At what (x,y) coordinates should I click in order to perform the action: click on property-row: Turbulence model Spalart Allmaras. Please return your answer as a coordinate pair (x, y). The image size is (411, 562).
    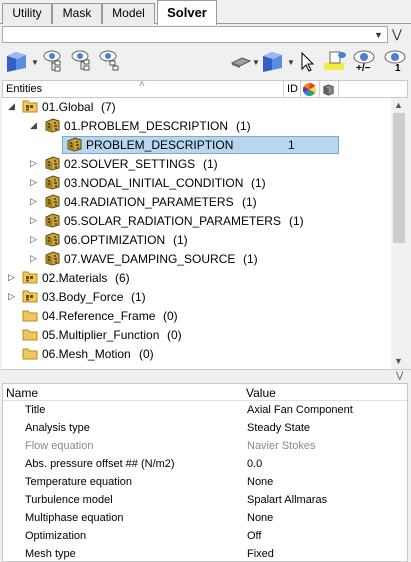
    Looking at the image, I should click on (205, 501).